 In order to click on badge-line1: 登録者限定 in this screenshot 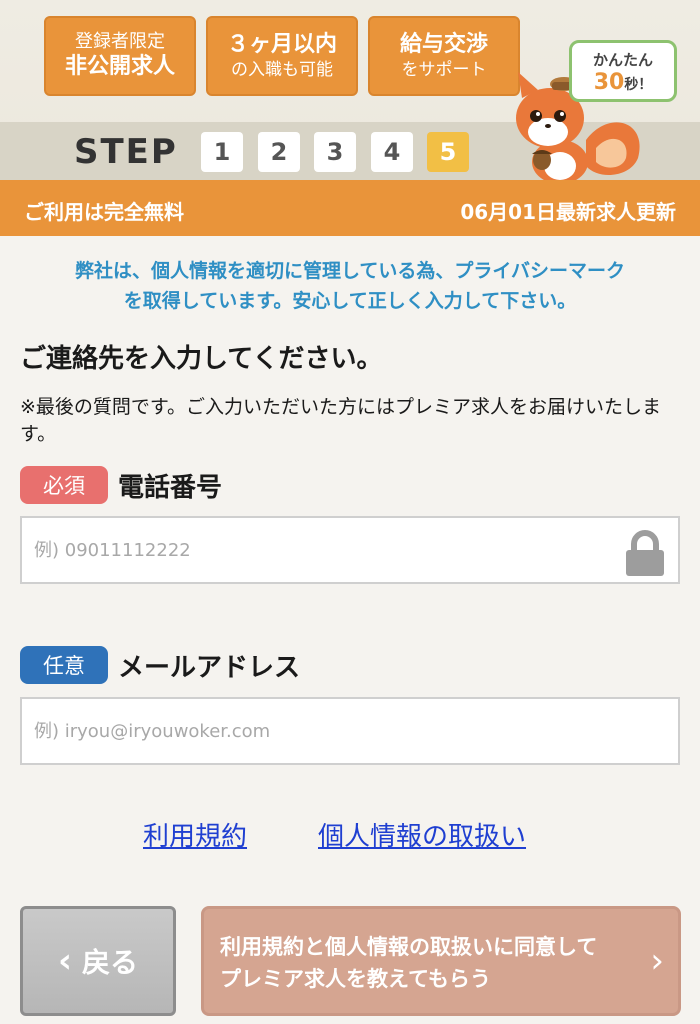, I will do `click(120, 41)`.